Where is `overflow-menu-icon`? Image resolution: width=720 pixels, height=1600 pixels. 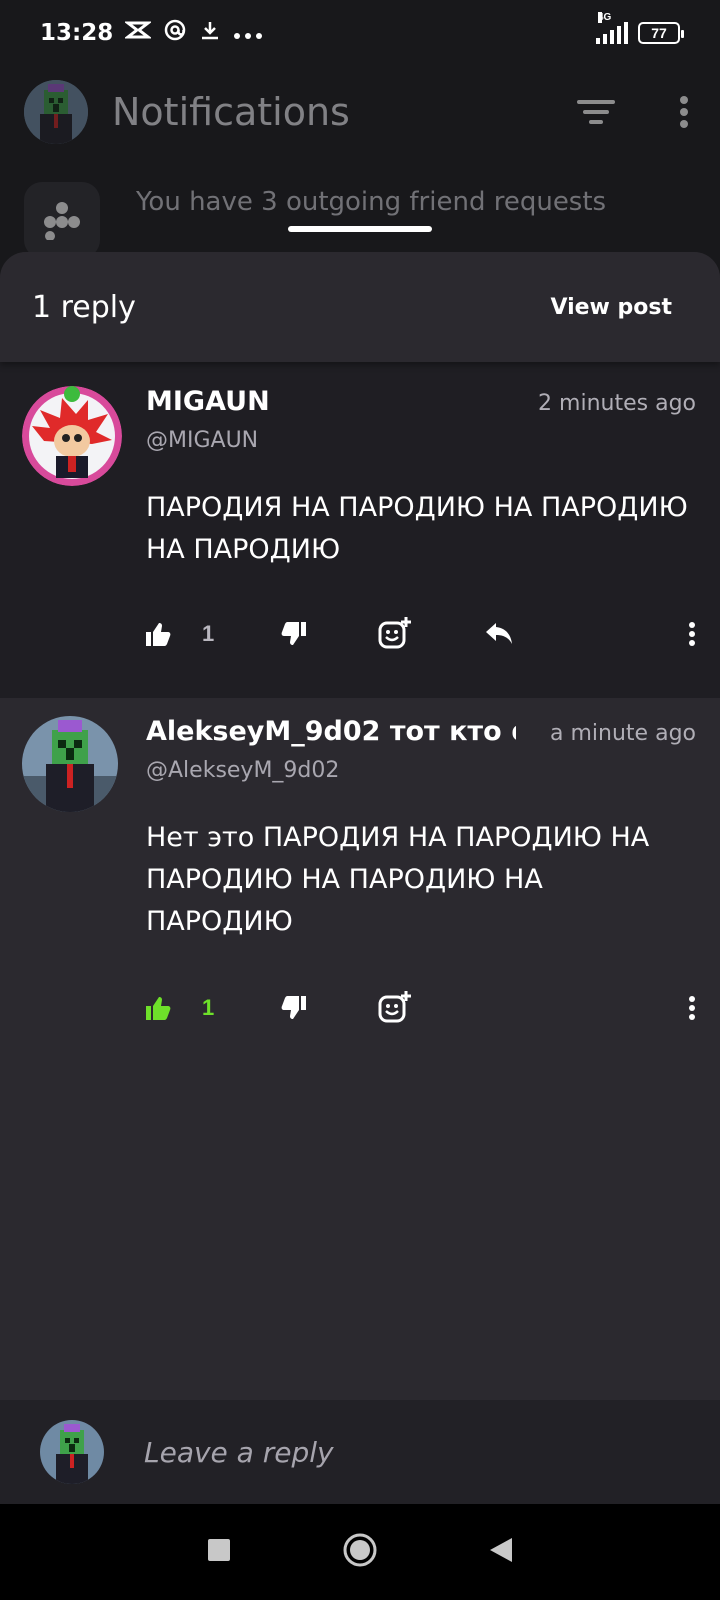
overflow-menu-icon is located at coordinates (684, 112).